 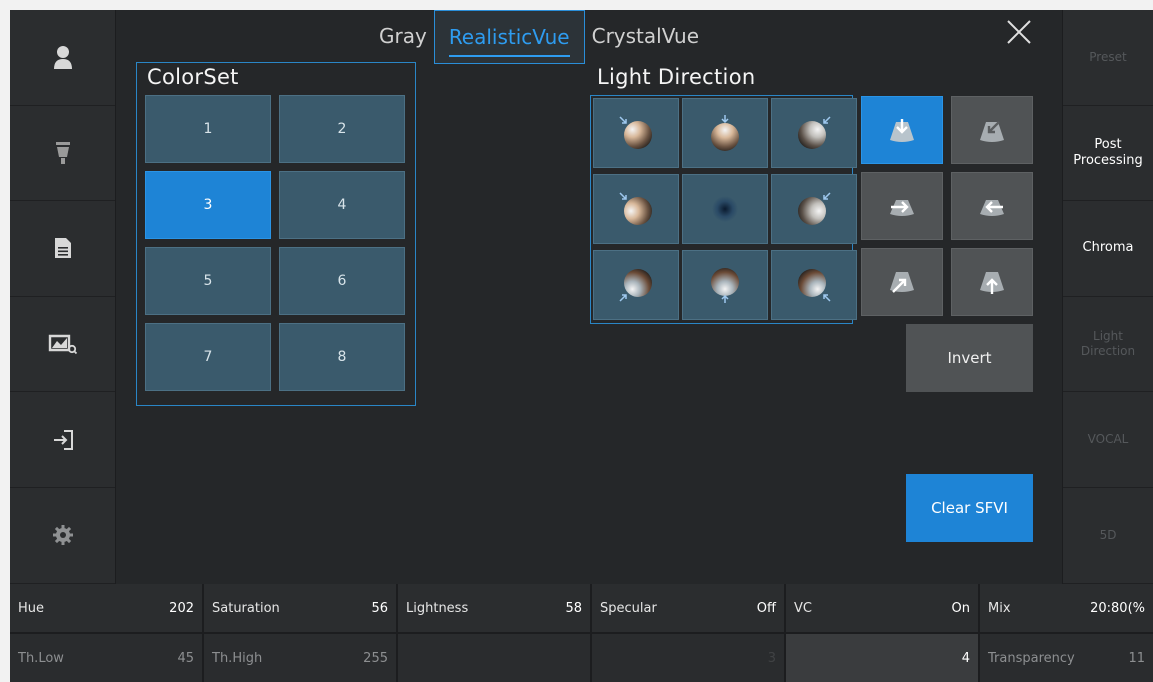 What do you see at coordinates (1031, 658) in the screenshot?
I see `param-label: Transparency` at bounding box center [1031, 658].